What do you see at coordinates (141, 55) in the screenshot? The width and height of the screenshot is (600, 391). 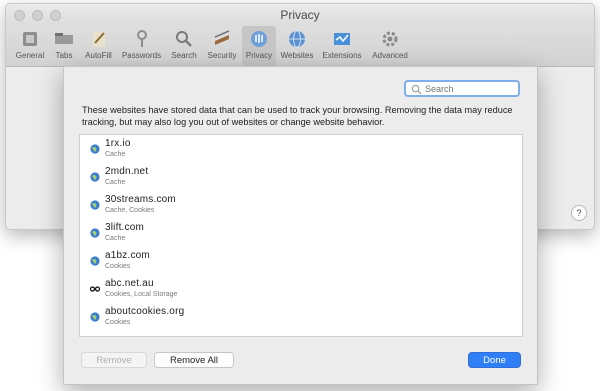 I see `tab-label: Passwords` at bounding box center [141, 55].